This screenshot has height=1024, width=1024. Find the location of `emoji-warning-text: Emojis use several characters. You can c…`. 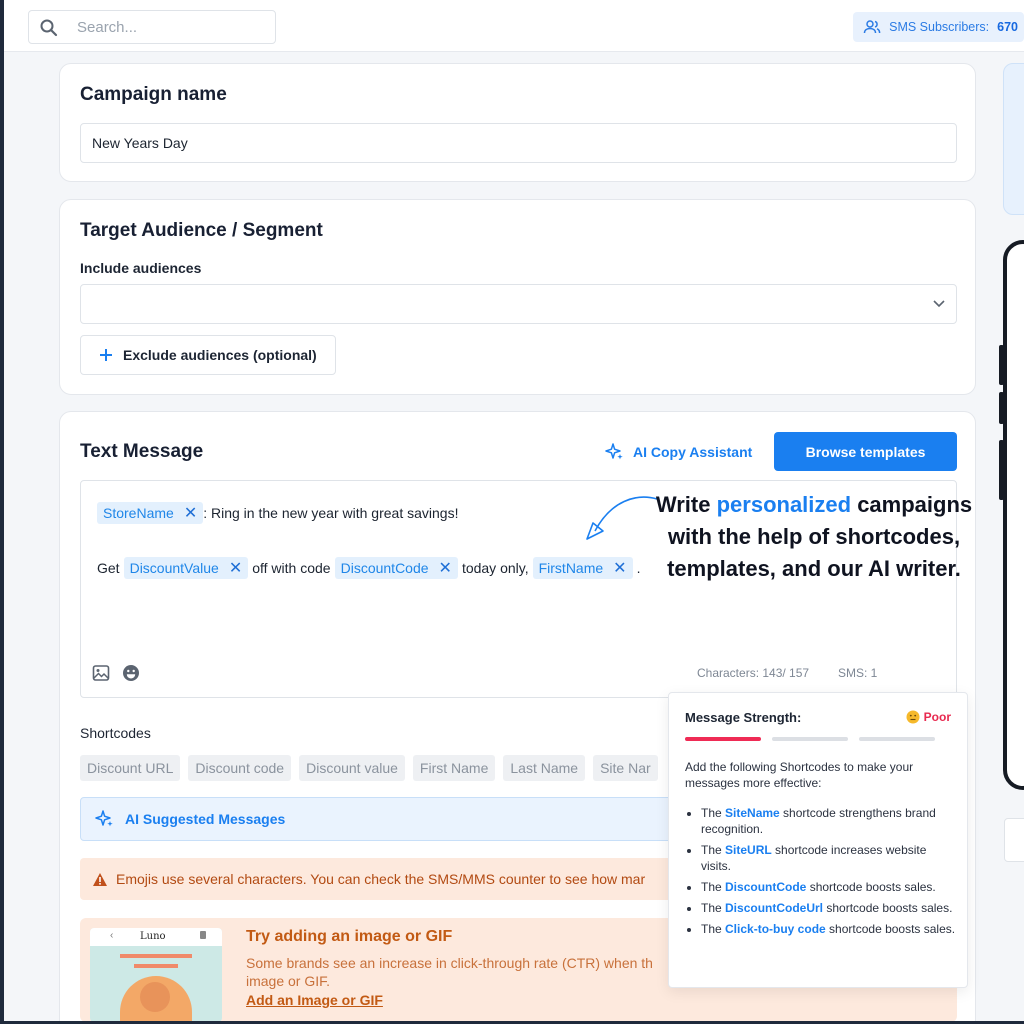

emoji-warning-text: Emojis use several characters. You can c… is located at coordinates (381, 879).